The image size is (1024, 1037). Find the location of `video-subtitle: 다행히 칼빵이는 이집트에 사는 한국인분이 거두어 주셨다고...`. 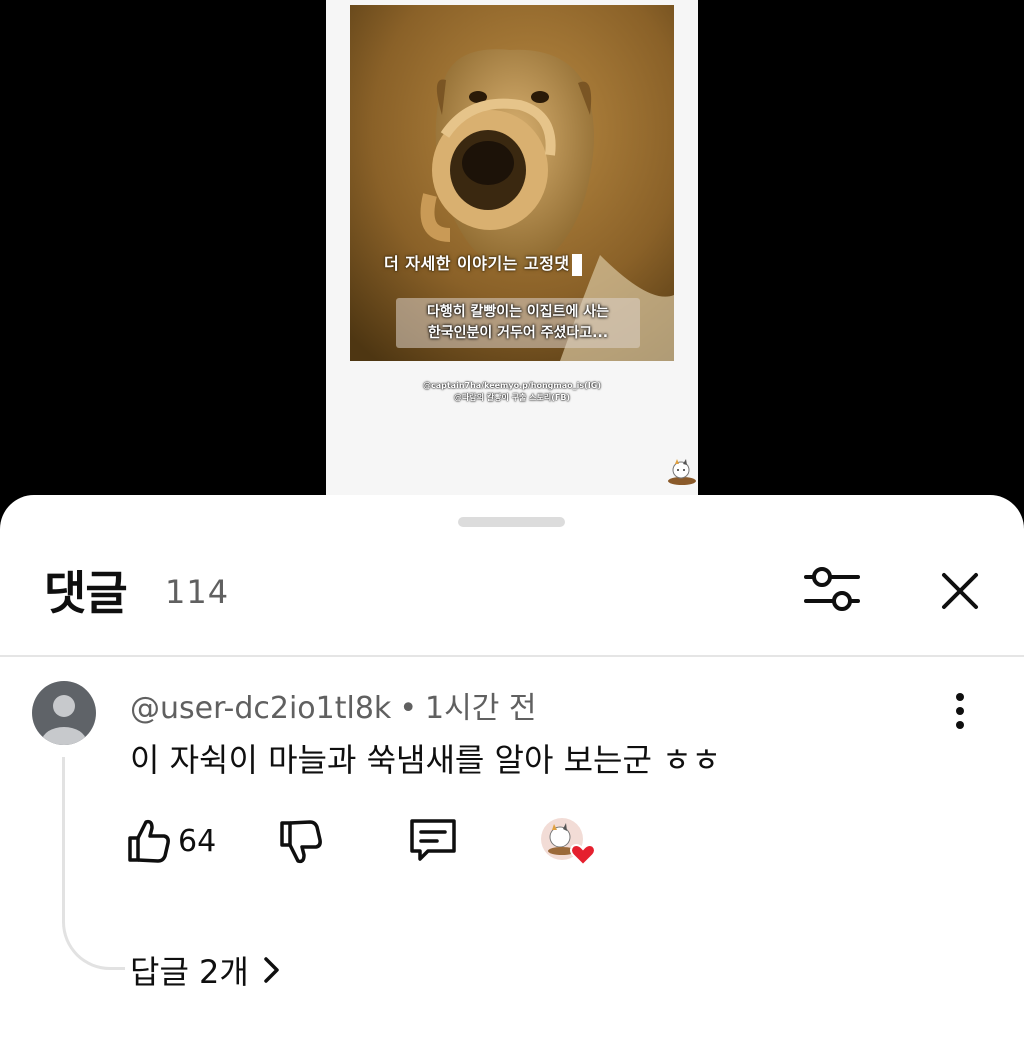

video-subtitle: 다행히 칼빵이는 이집트에 사는 한국인분이 거두어 주셨다고... is located at coordinates (518, 323).